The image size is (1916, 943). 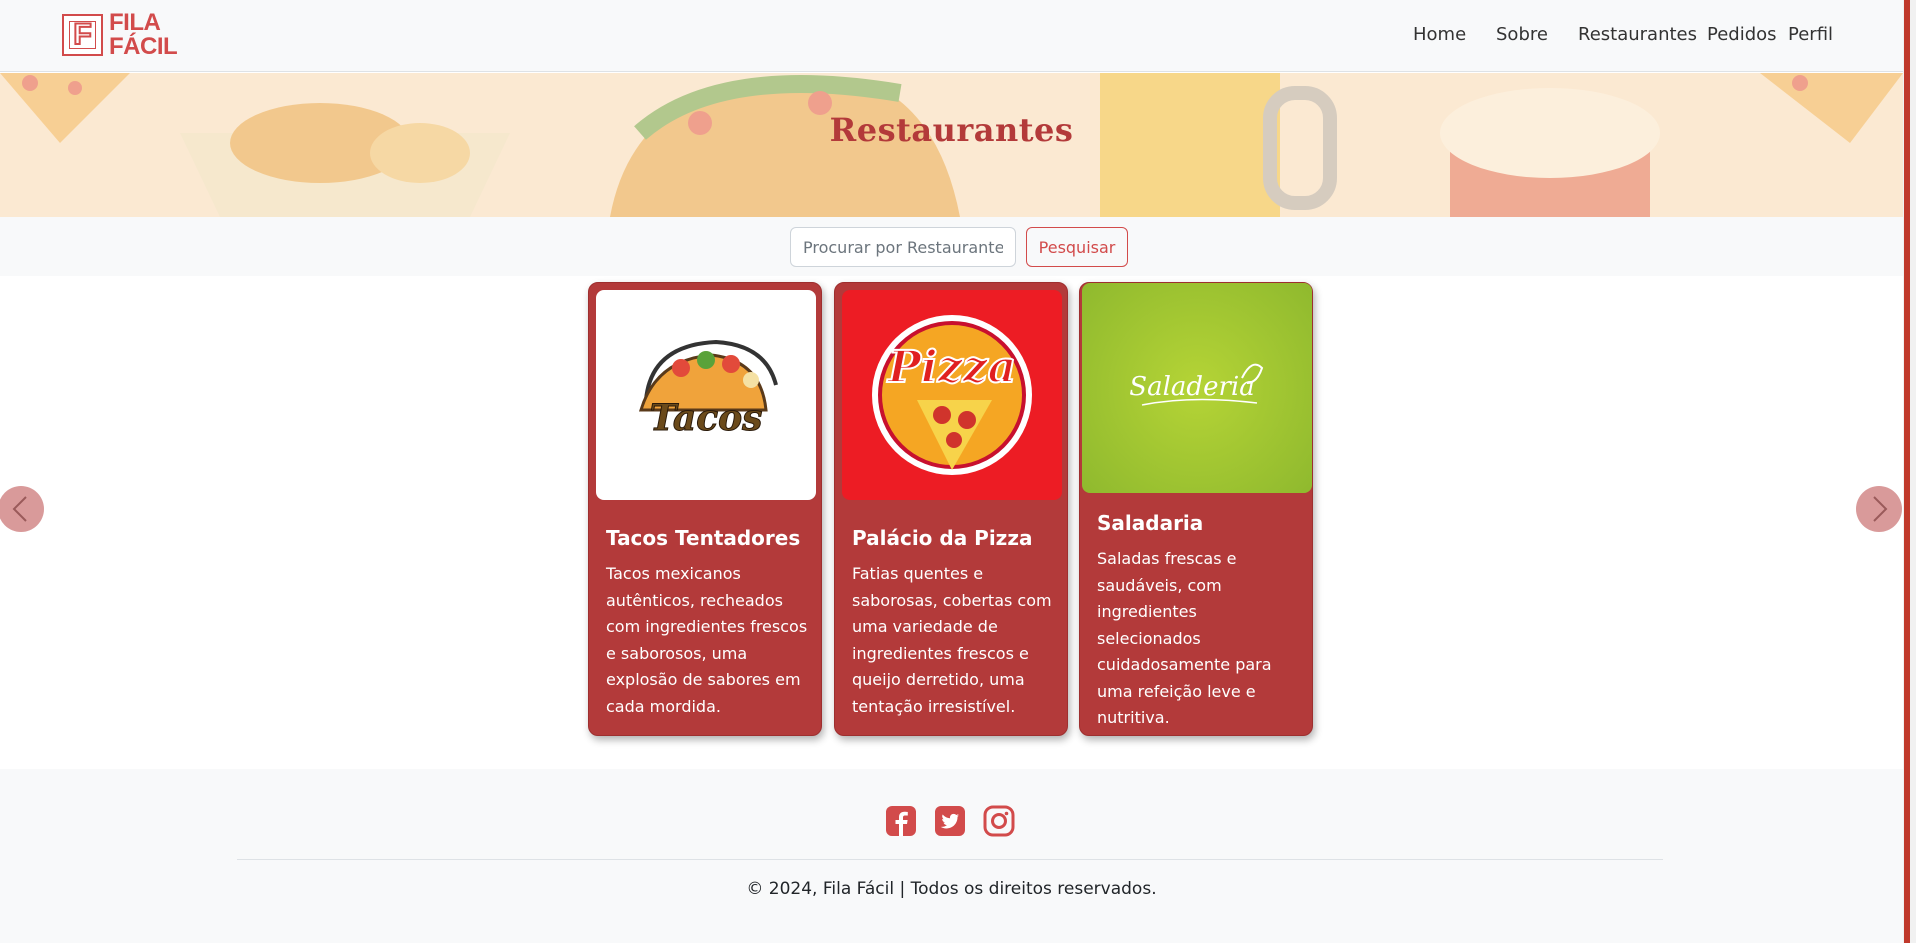 What do you see at coordinates (1191, 387) in the screenshot?
I see `svg-text: Saladeria` at bounding box center [1191, 387].